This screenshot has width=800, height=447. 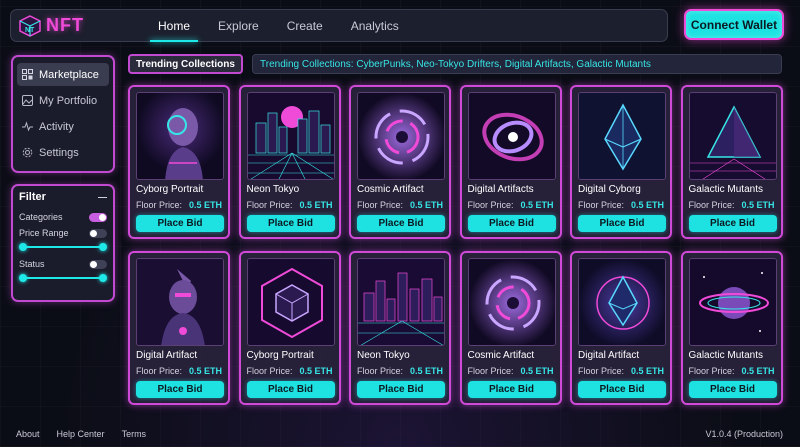 I want to click on collapse-icon, so click(x=102, y=197).